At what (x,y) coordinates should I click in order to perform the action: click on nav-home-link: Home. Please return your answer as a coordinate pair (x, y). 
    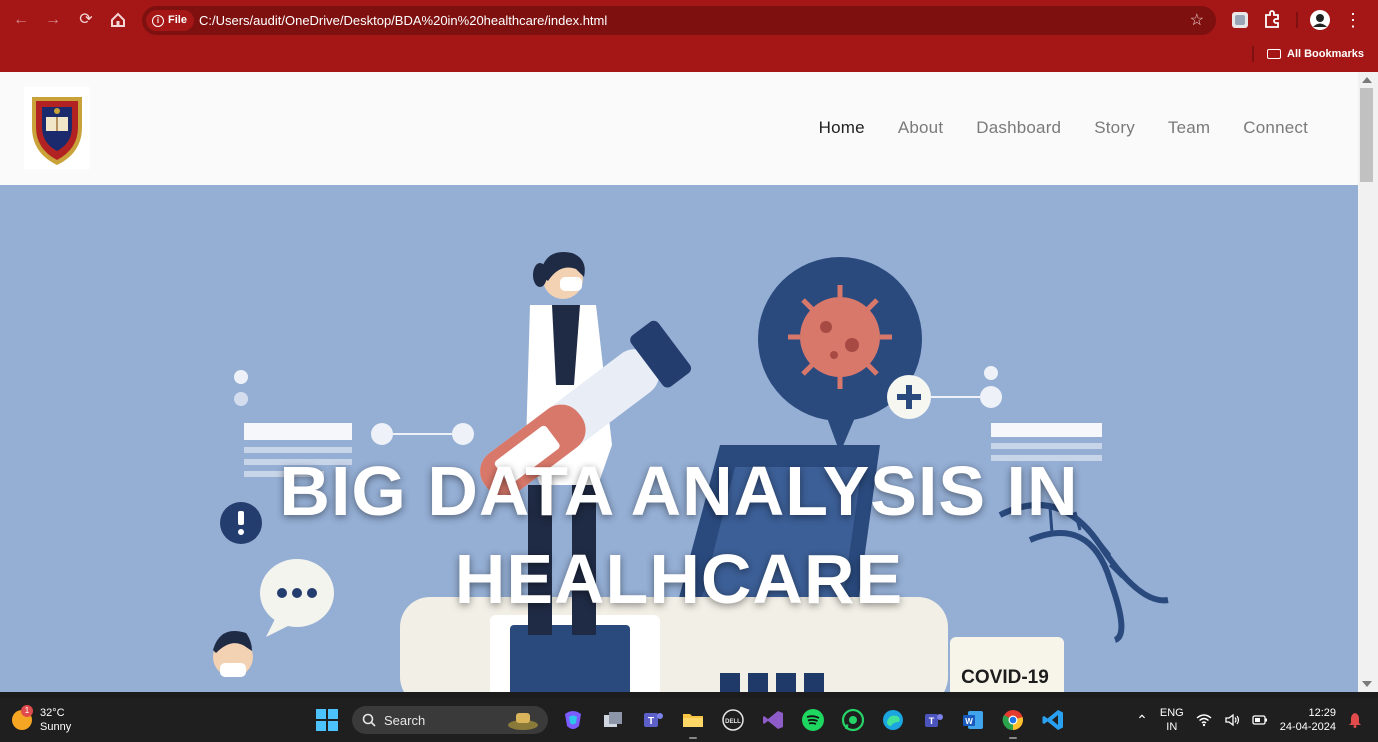
    Looking at the image, I should click on (842, 128).